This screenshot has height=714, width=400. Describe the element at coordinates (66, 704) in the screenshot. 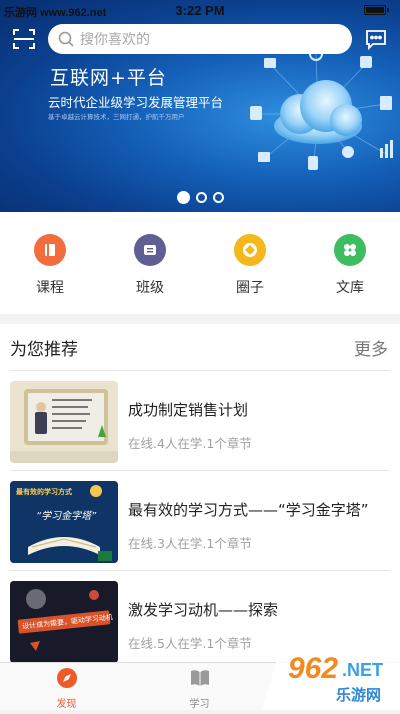

I see `tab-discover-label: 发现` at that location.